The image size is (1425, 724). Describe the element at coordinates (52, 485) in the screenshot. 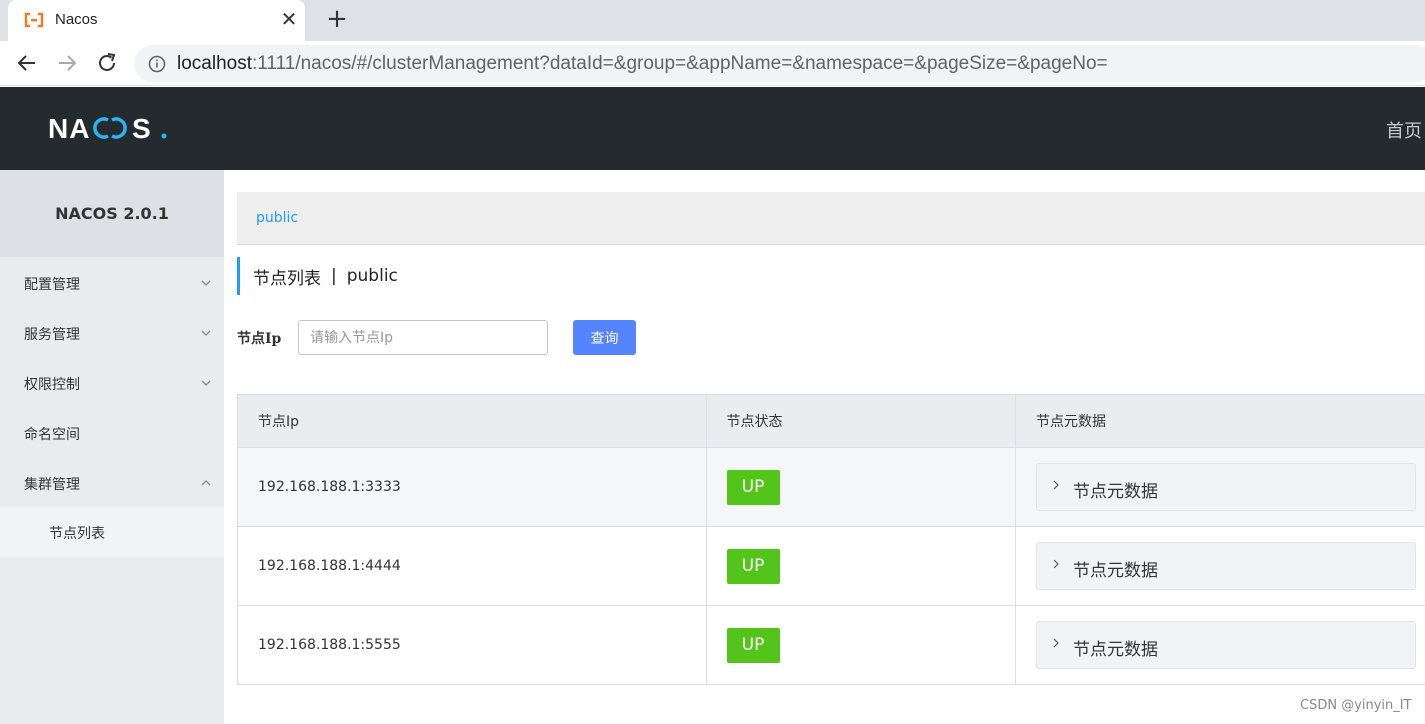

I see `sidebar-item-label: 集群管理` at that location.